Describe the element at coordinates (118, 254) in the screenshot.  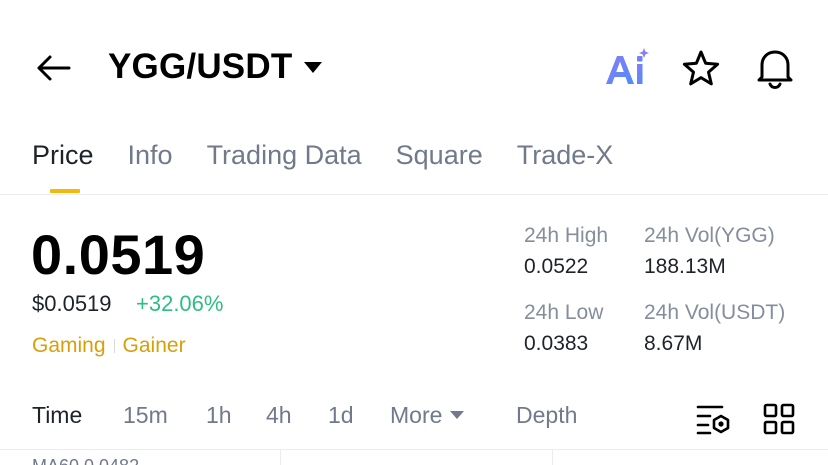
I see `last-price: 0.0519` at that location.